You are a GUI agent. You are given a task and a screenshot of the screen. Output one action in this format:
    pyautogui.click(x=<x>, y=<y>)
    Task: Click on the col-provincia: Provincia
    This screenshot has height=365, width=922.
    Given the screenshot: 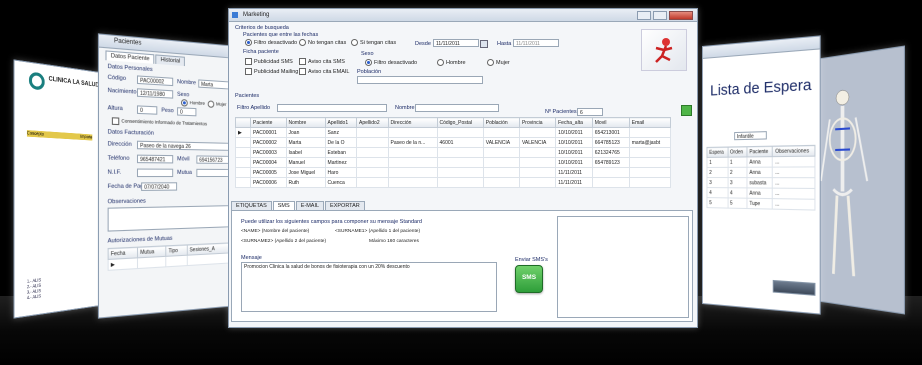 What is the action you would take?
    pyautogui.click(x=537, y=122)
    